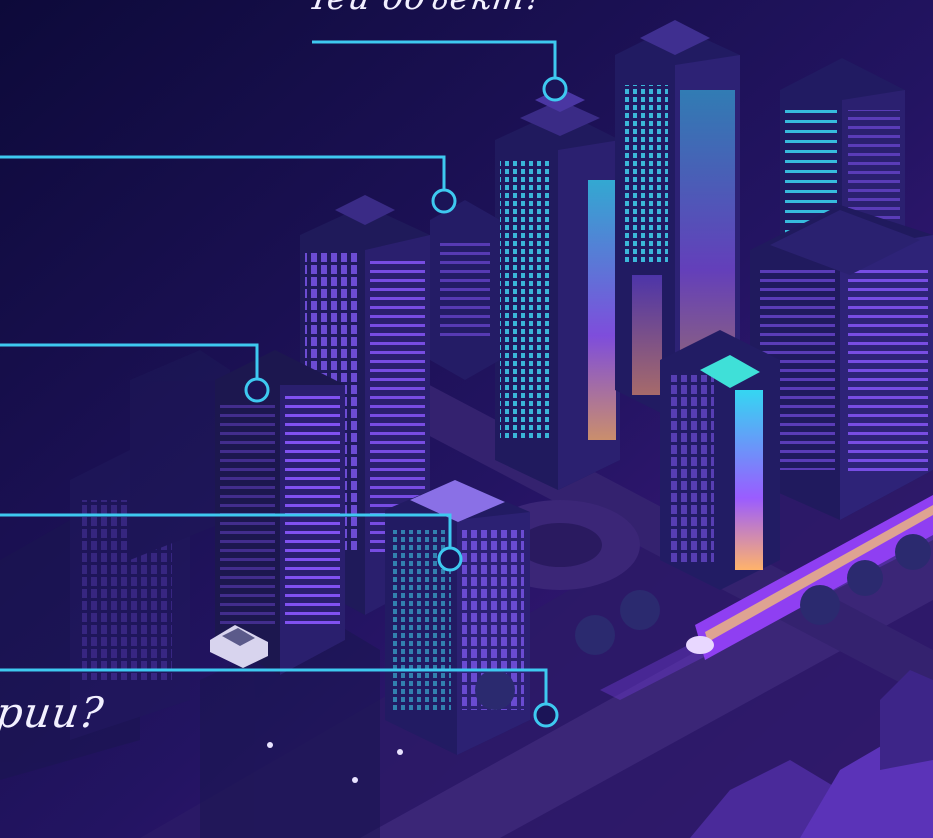  I want to click on building-tower-cyan, so click(557, 289).